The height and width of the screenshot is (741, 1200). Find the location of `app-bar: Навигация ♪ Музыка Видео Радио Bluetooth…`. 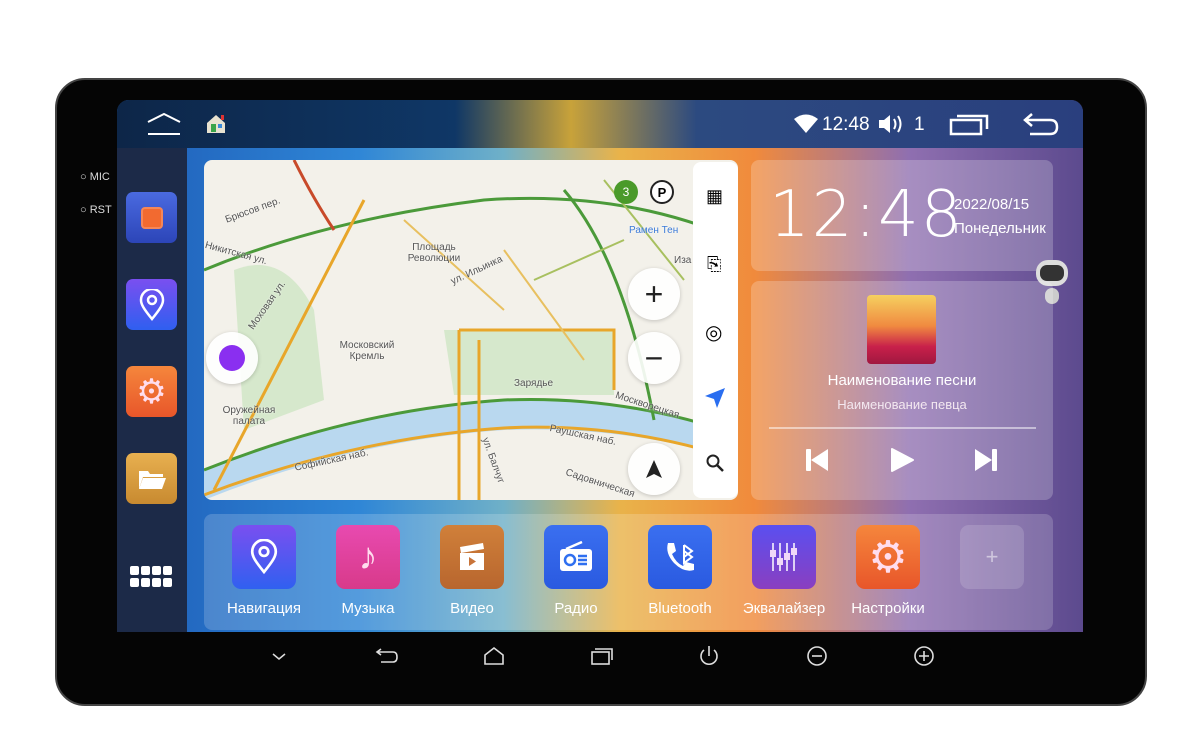

app-bar: Навигация ♪ Музыка Видео Радио Bluetooth… is located at coordinates (628, 572).